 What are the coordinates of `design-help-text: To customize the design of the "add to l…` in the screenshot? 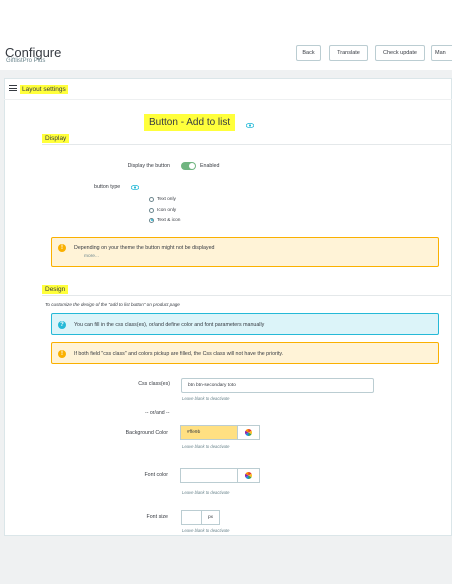 It's located at (112, 304).